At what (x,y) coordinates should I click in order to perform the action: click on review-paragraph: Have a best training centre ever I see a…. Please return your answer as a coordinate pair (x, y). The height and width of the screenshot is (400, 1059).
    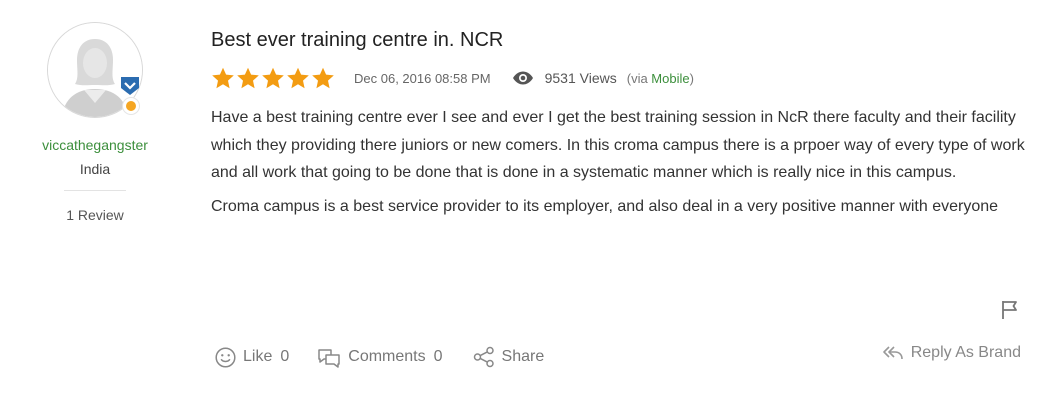
    Looking at the image, I should click on (618, 145).